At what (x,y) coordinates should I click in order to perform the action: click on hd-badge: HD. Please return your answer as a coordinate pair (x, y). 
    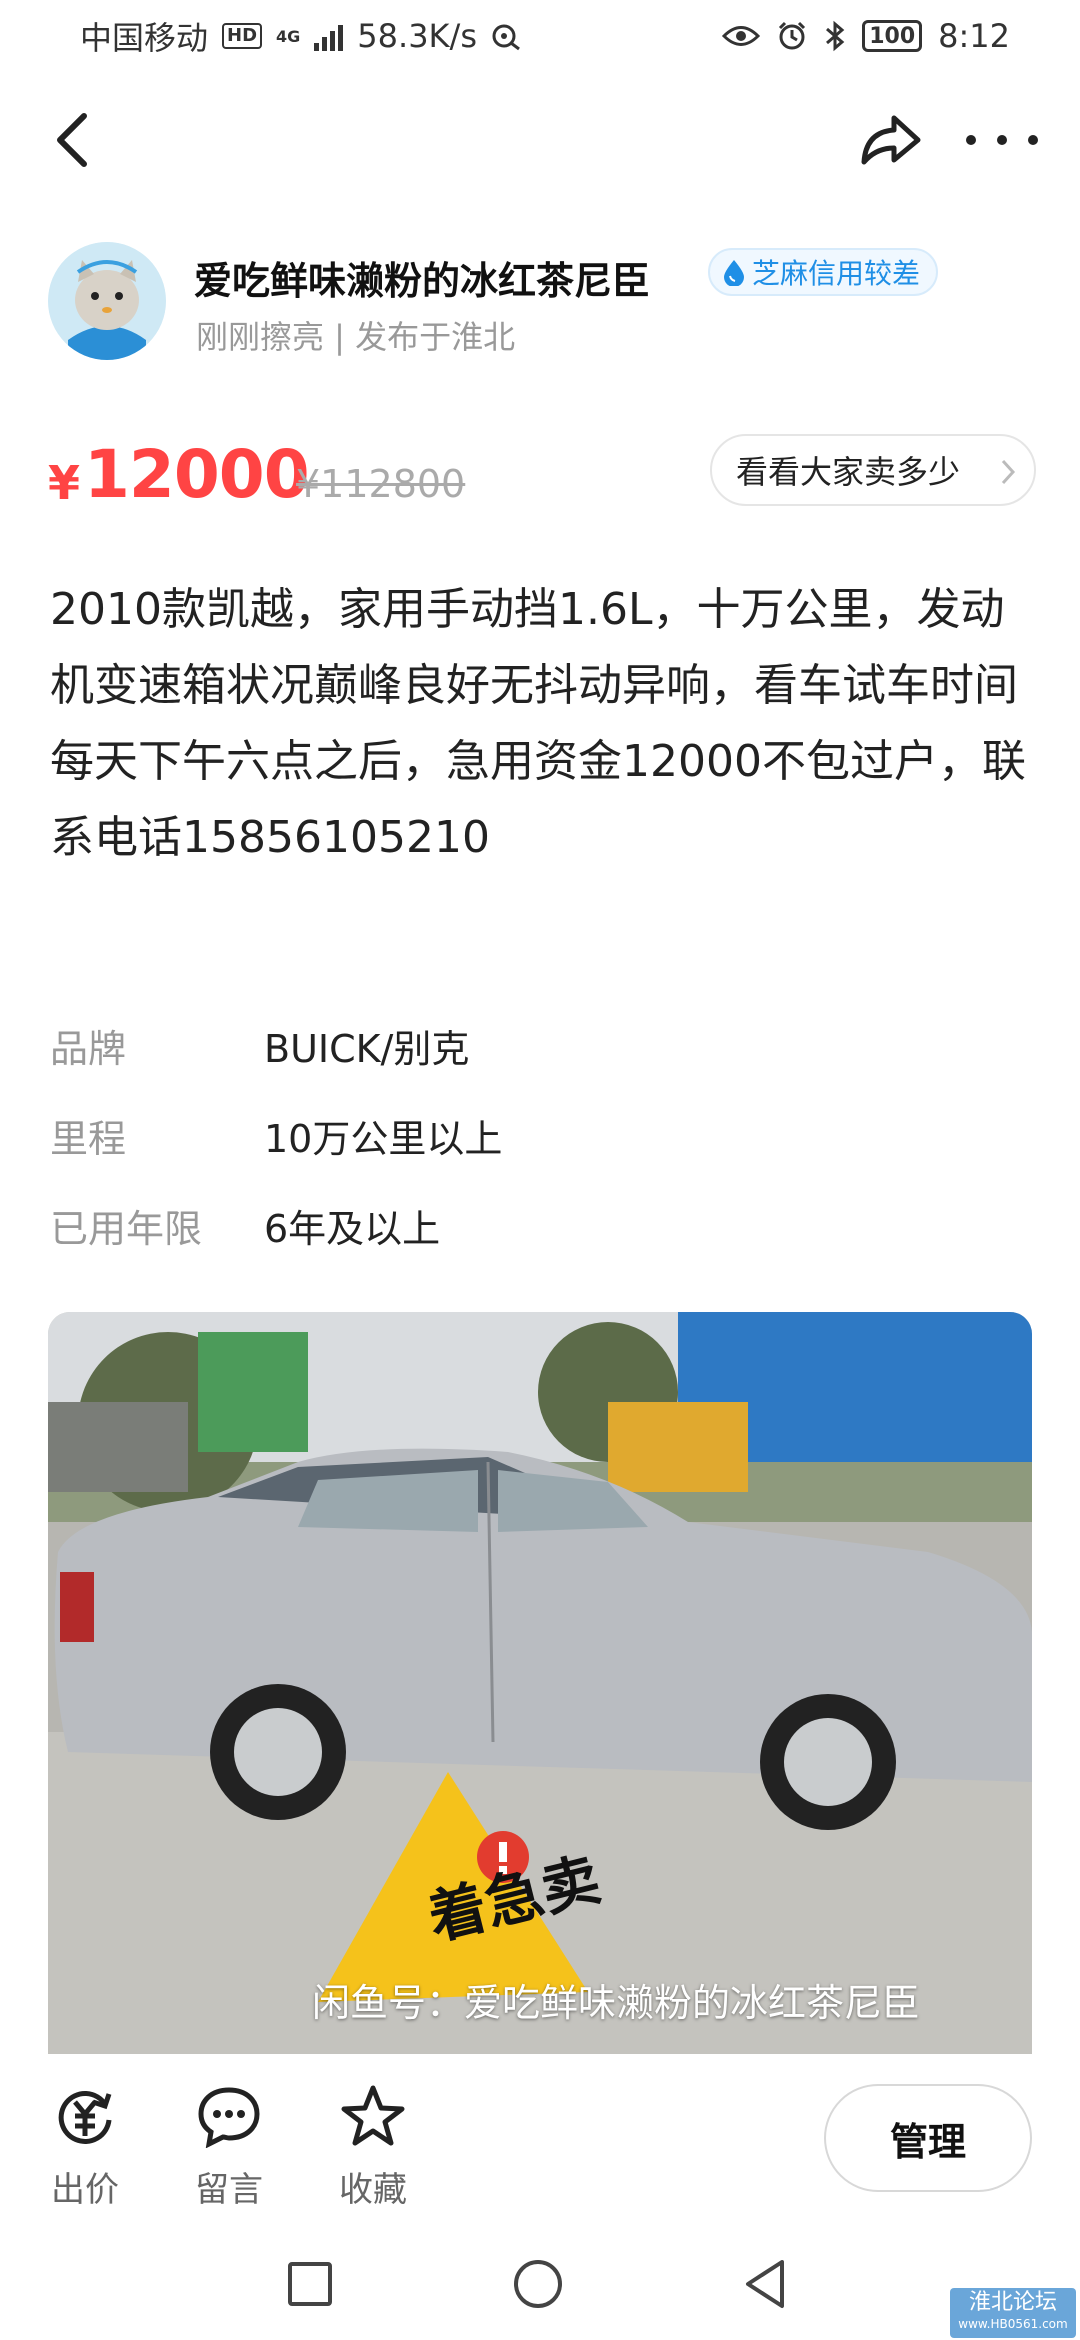
    Looking at the image, I should click on (242, 36).